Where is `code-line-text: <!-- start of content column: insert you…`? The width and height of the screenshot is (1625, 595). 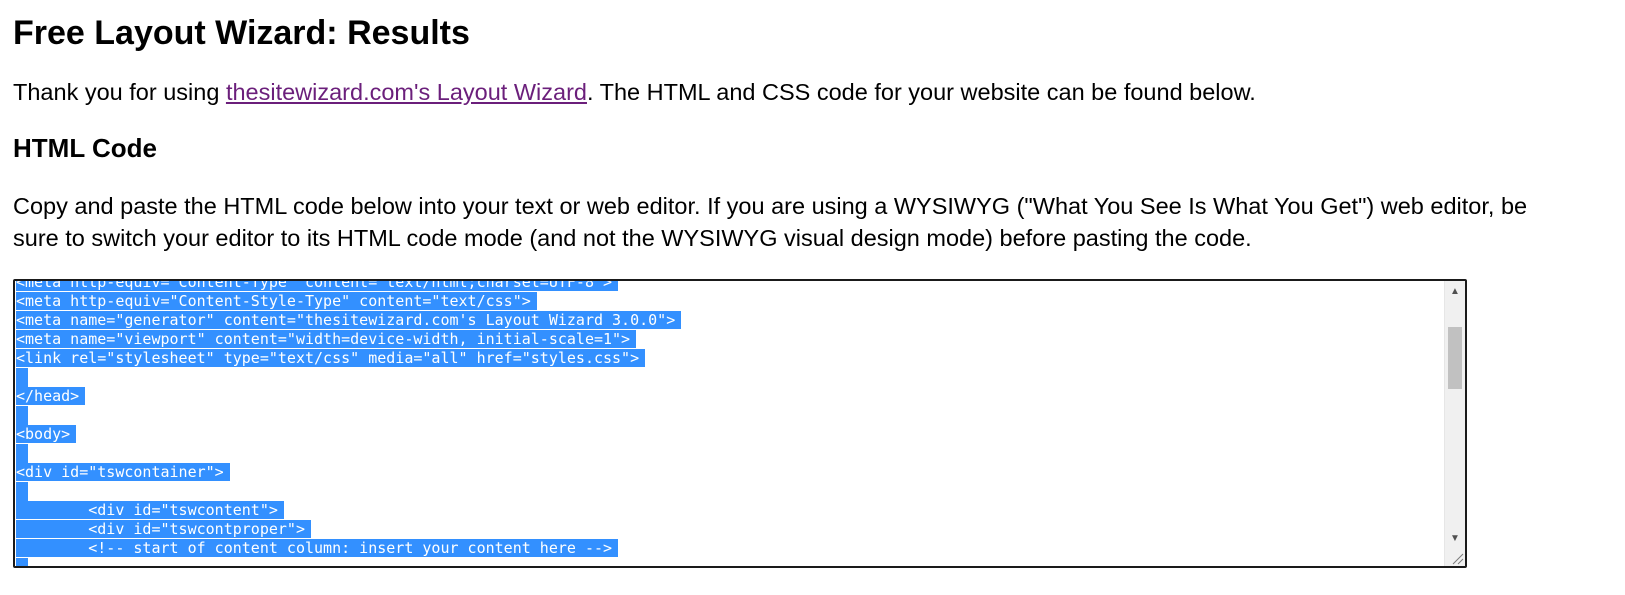 code-line-text: <!-- start of content column: insert you… is located at coordinates (317, 548).